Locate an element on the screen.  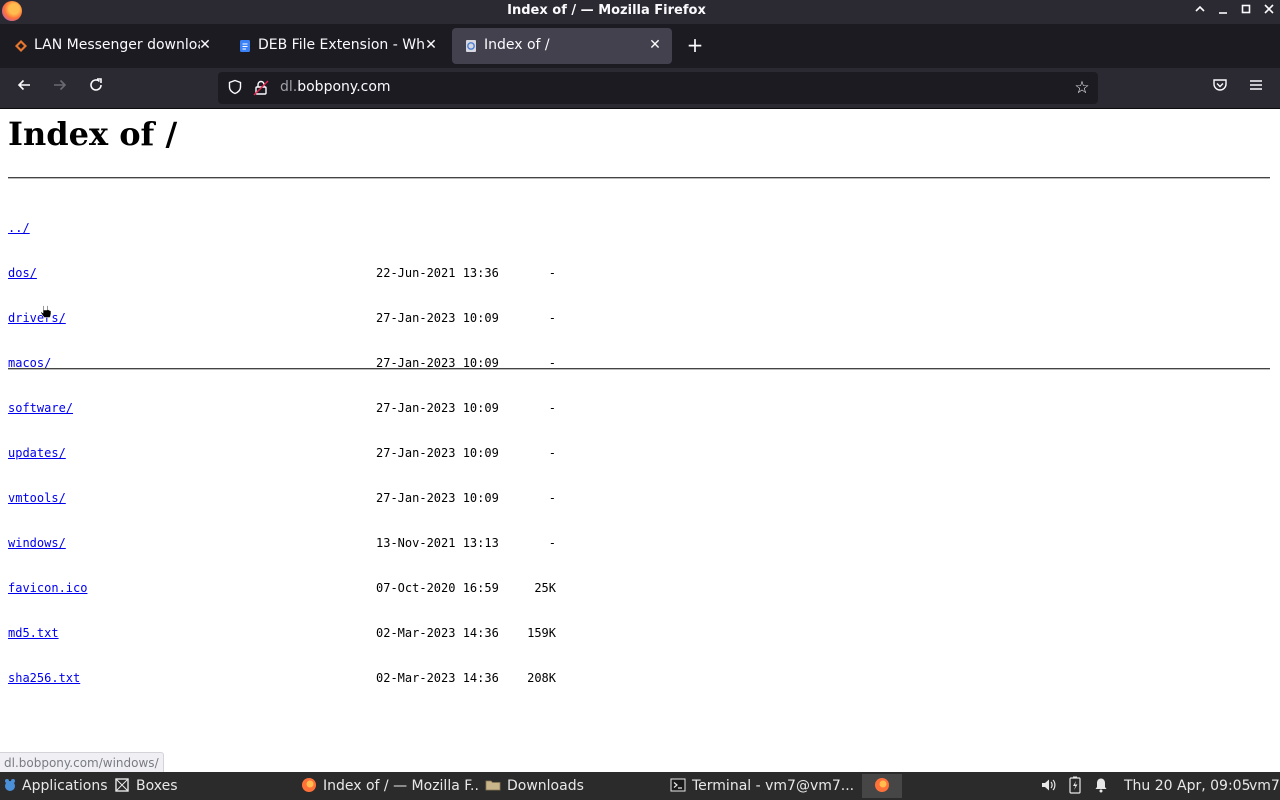
entry-link: favicon.ico is located at coordinates (47, 588).